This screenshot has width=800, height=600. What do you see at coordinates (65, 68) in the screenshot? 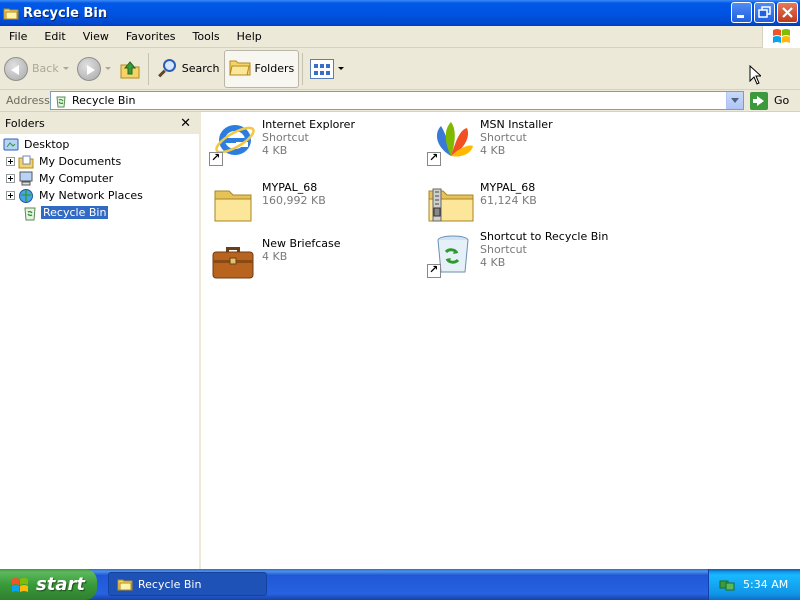
I see `back-dropdown-icon` at bounding box center [65, 68].